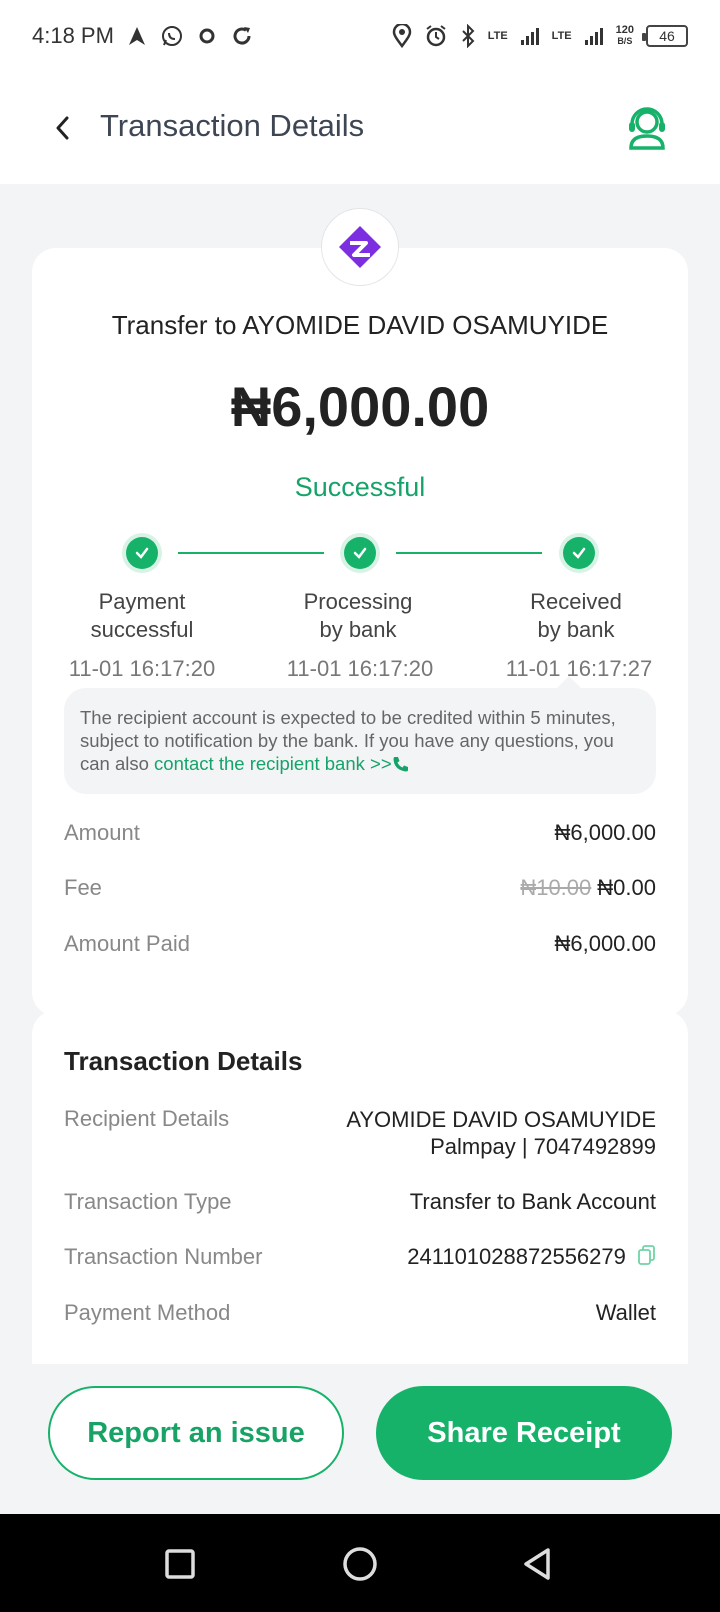  I want to click on step-label-3: Received by bank, so click(576, 616).